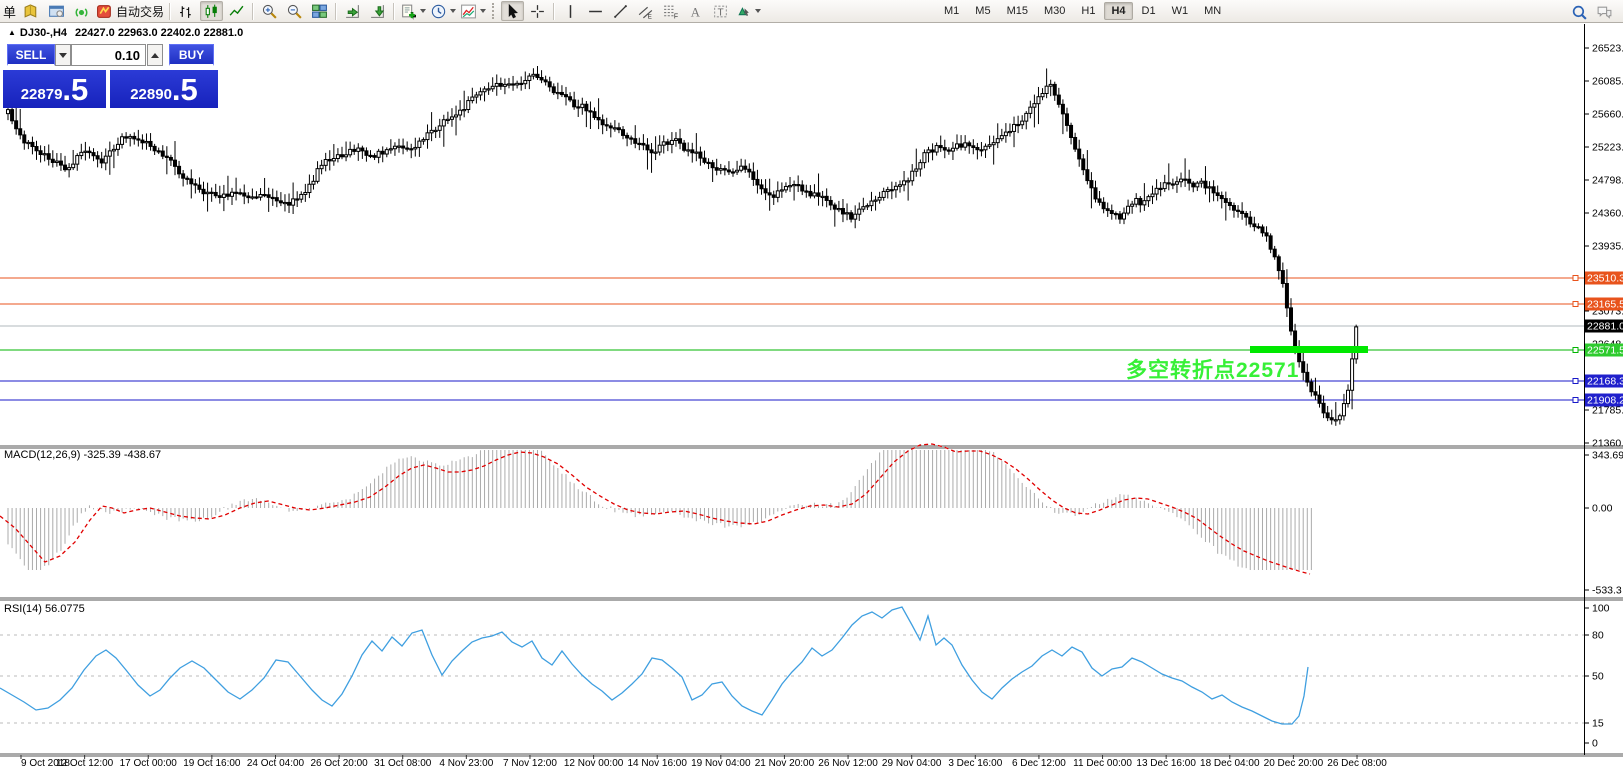 Image resolution: width=1623 pixels, height=769 pixels. I want to click on zoom-out-button, so click(294, 11).